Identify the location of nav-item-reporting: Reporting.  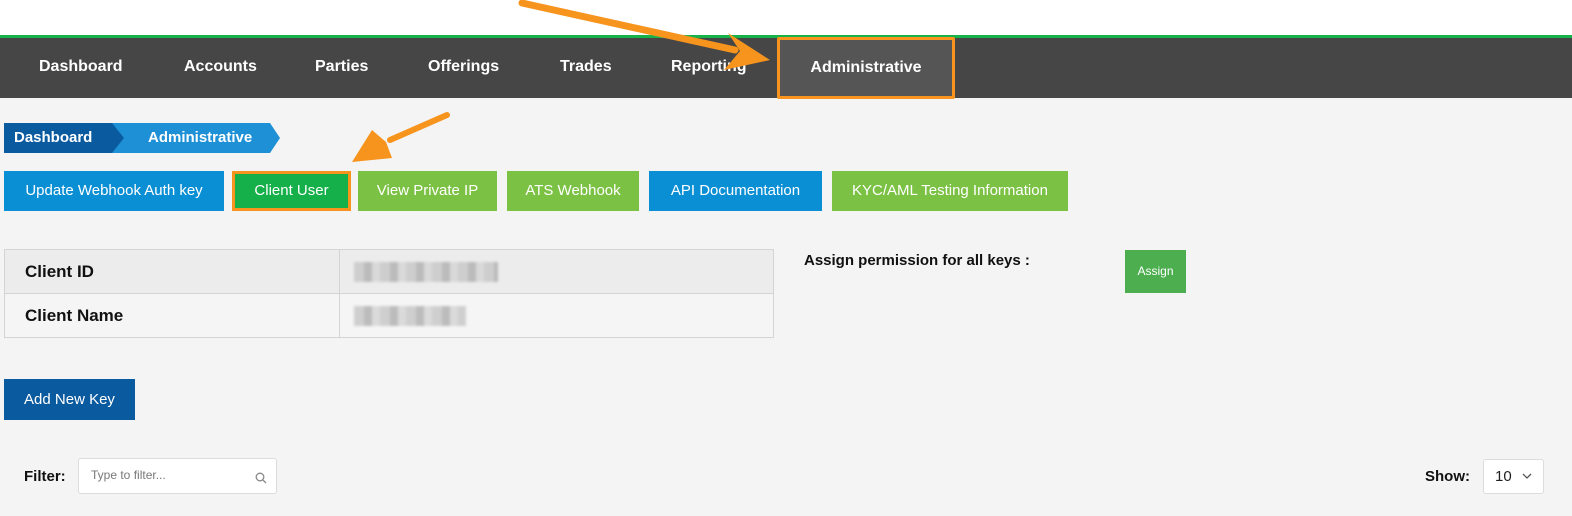
(709, 68).